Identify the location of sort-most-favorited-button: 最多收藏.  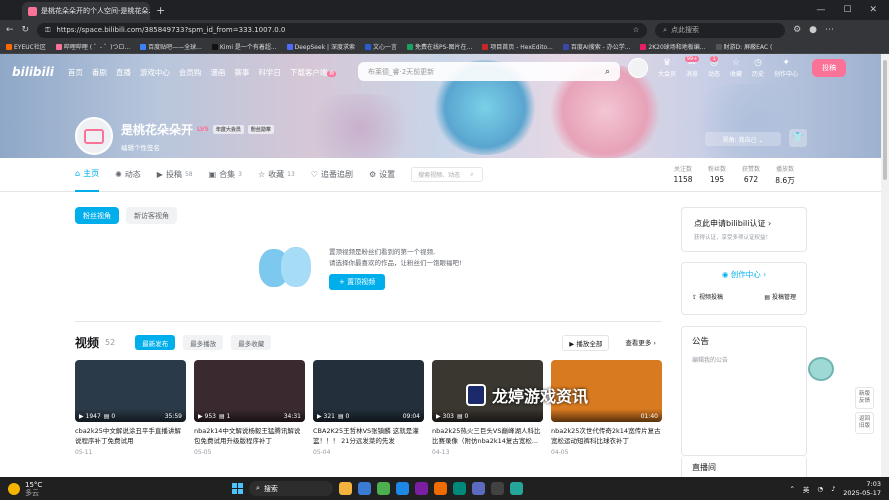
(251, 342).